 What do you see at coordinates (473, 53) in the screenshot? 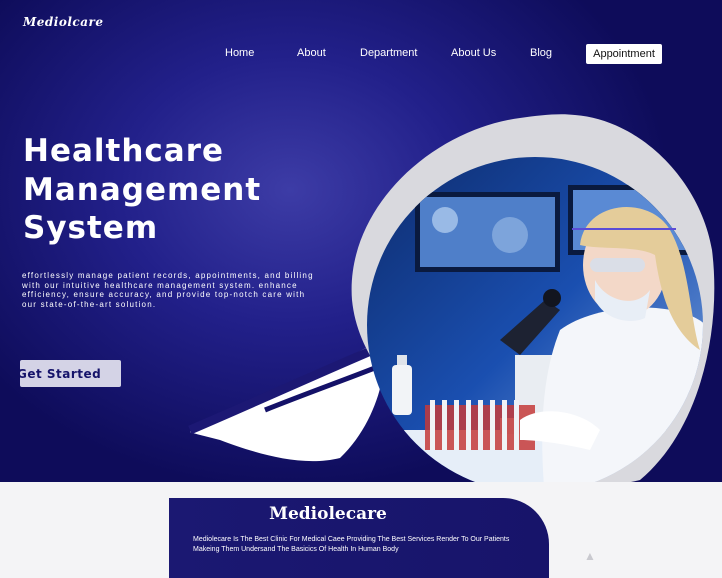
I see `nav-link-about-us: About Us` at bounding box center [473, 53].